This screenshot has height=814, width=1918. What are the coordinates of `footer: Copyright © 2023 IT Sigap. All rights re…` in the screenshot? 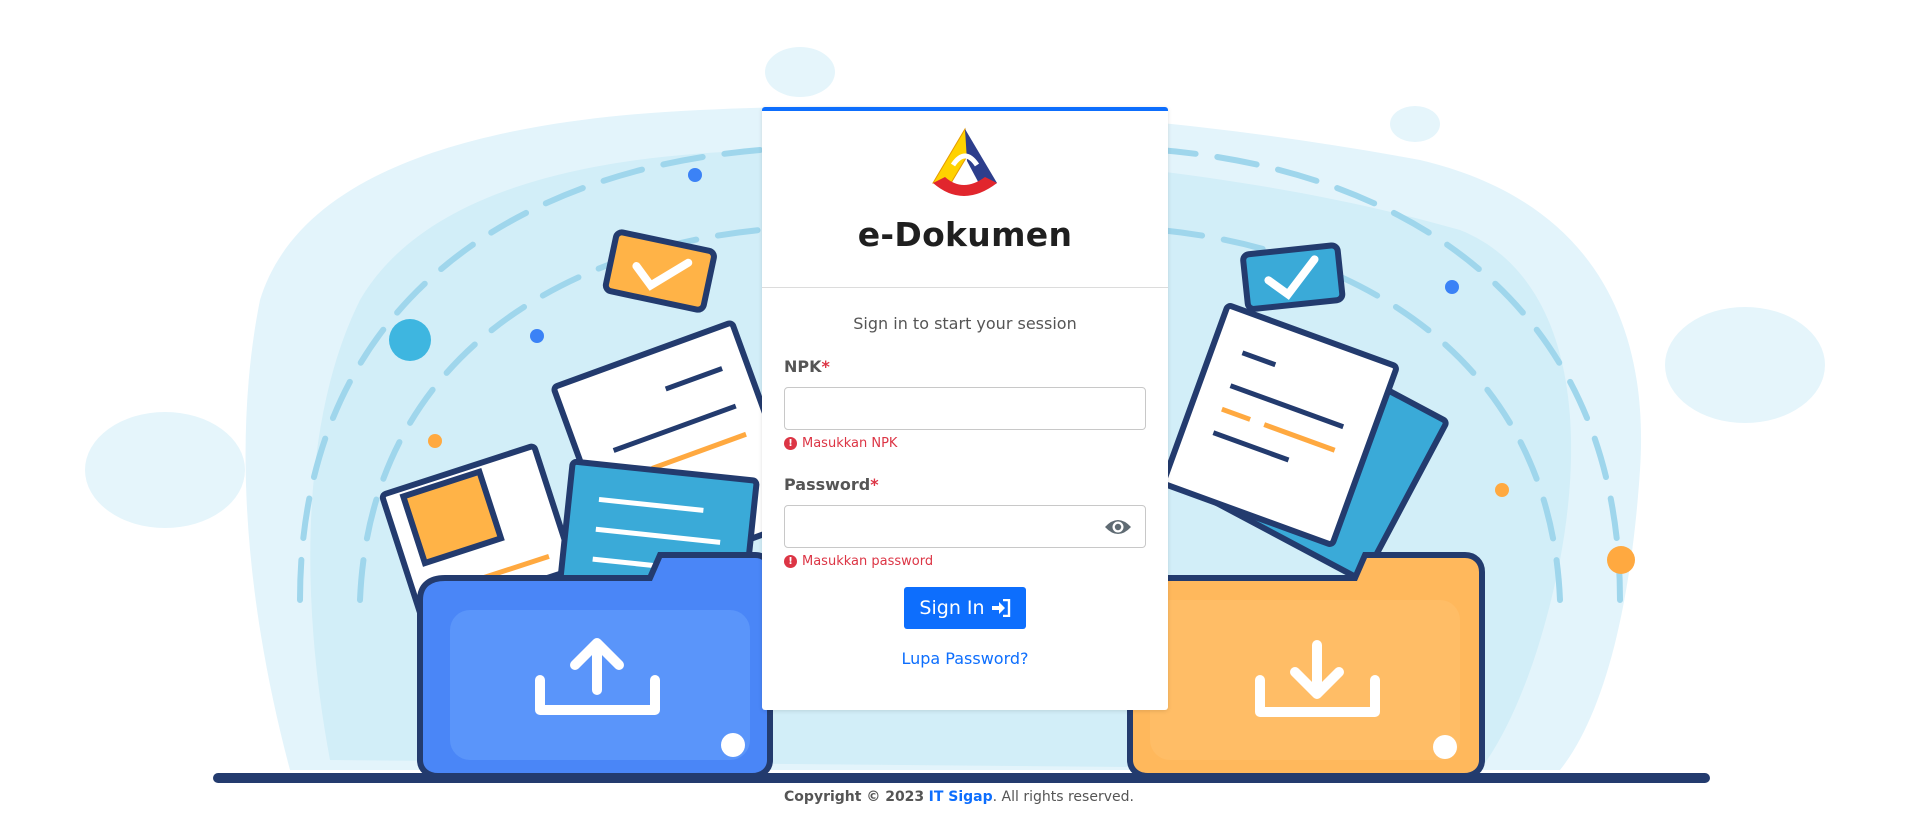 It's located at (959, 797).